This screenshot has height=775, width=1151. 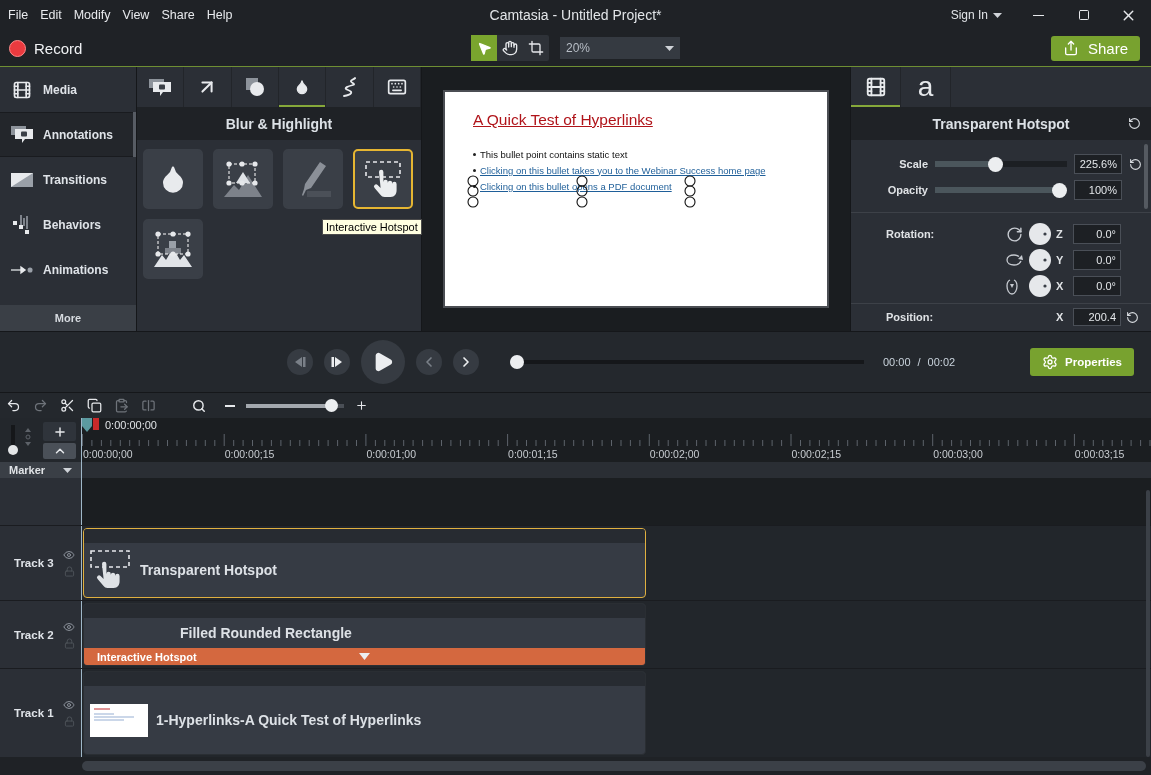 What do you see at coordinates (941, 362) in the screenshot?
I see `duration-time: 00:02` at bounding box center [941, 362].